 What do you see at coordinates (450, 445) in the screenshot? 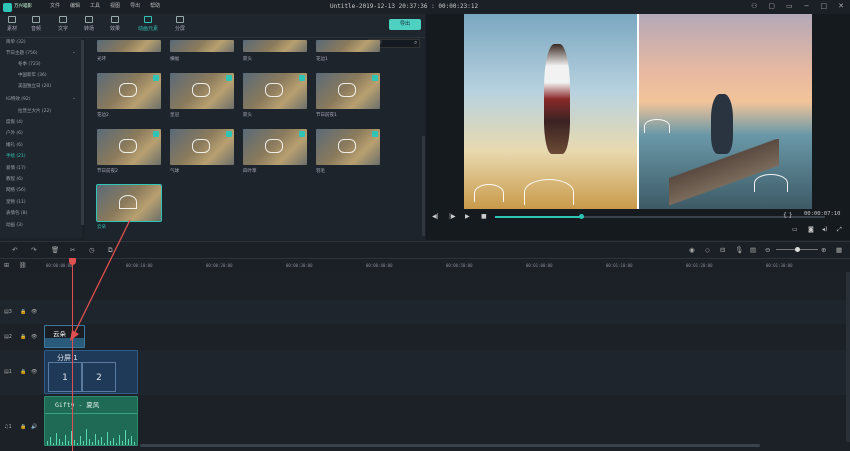
I see `timeline-horizontal-scrollbar` at bounding box center [450, 445].